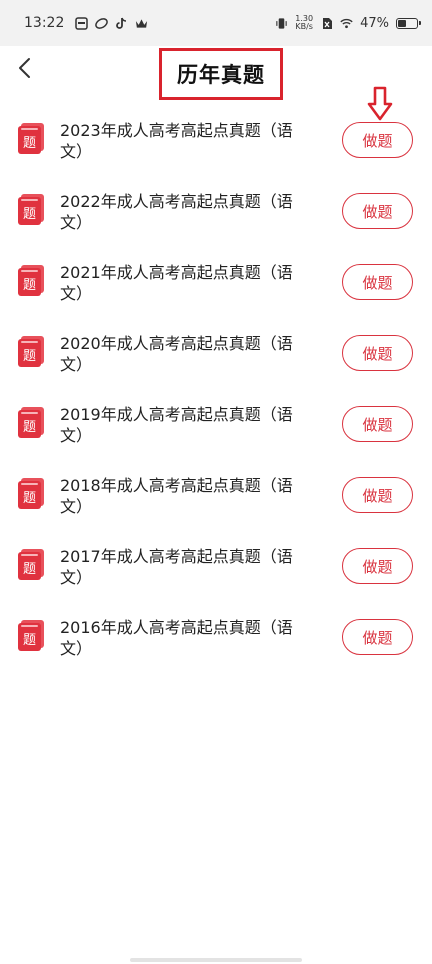 The height and width of the screenshot is (964, 432). I want to click on wifi-icon, so click(346, 23).